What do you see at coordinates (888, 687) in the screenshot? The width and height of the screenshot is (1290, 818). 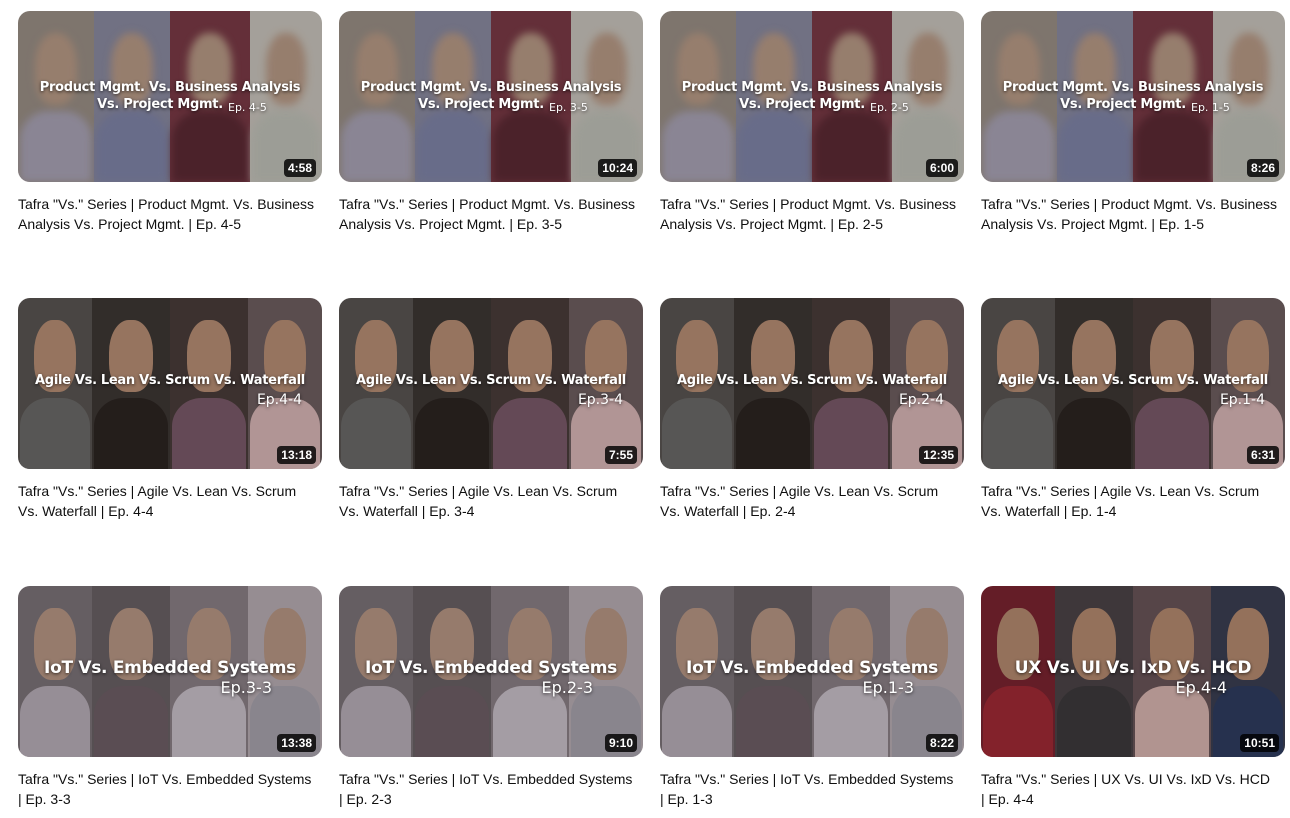 I see `thumbnail-episode: Ep.1-3` at bounding box center [888, 687].